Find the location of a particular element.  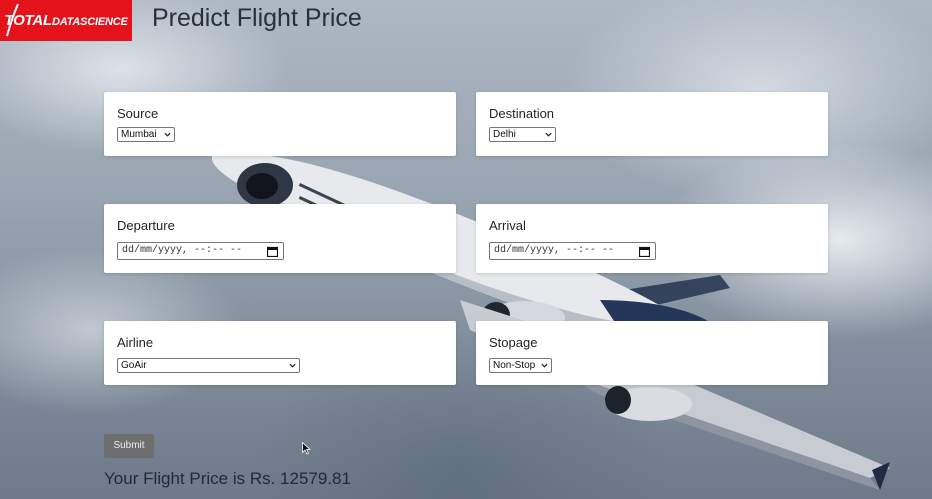

source-select: Mumbai is located at coordinates (146, 134).